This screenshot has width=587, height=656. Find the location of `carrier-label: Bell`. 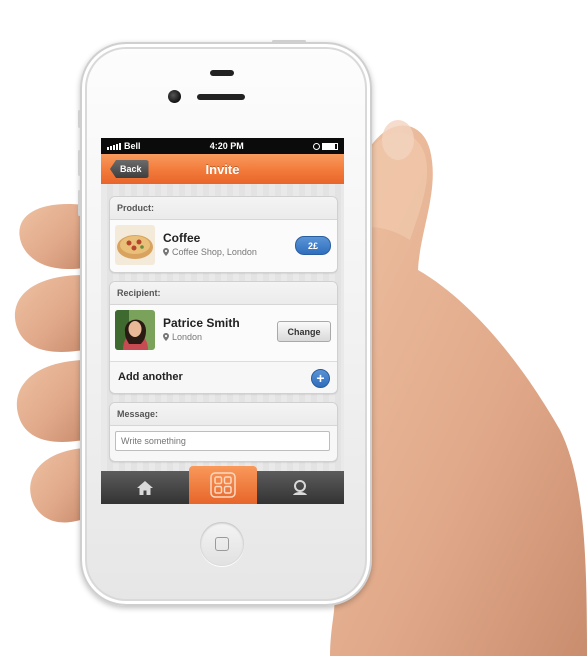

carrier-label: Bell is located at coordinates (132, 146).